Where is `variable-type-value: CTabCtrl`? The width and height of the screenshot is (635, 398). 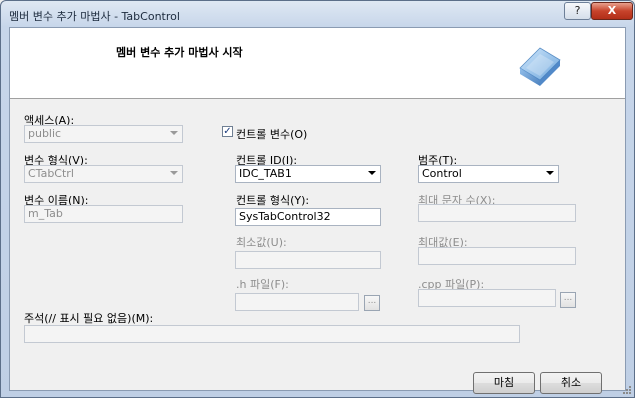 variable-type-value: CTabCtrl is located at coordinates (51, 173).